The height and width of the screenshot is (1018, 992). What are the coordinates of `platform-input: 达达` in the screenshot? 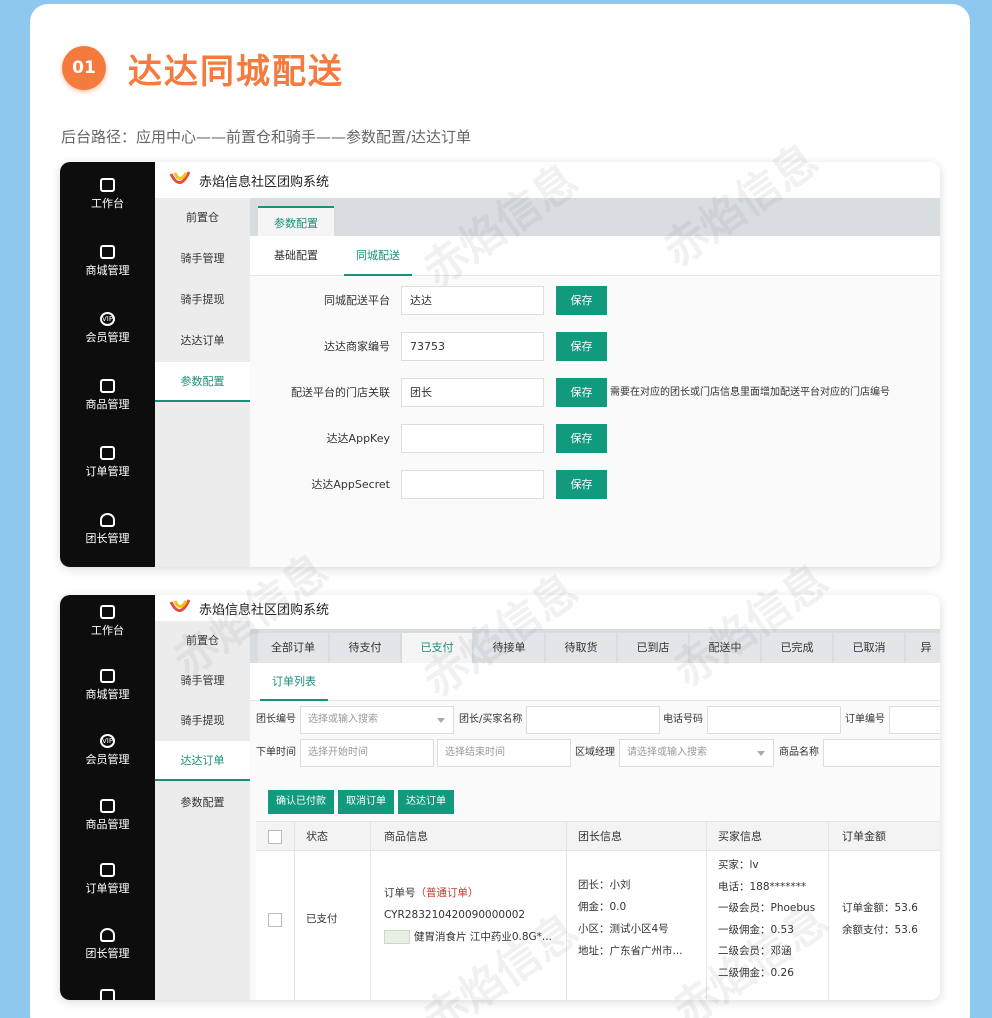 It's located at (472, 300).